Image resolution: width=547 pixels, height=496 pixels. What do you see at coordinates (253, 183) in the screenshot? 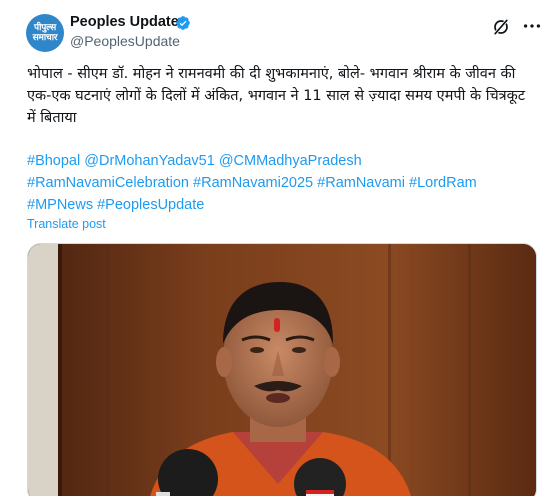
I see `hashtag-ramnavami2025: #RamNavami2025` at bounding box center [253, 183].